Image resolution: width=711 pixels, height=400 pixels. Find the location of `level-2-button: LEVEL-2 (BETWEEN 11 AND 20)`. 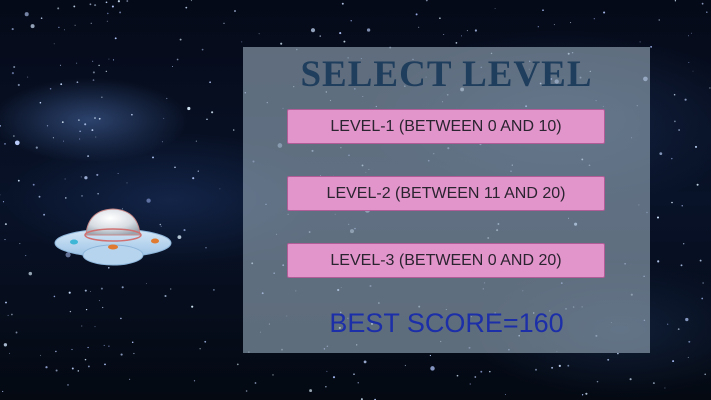

level-2-button: LEVEL-2 (BETWEEN 11 AND 20) is located at coordinates (446, 193).